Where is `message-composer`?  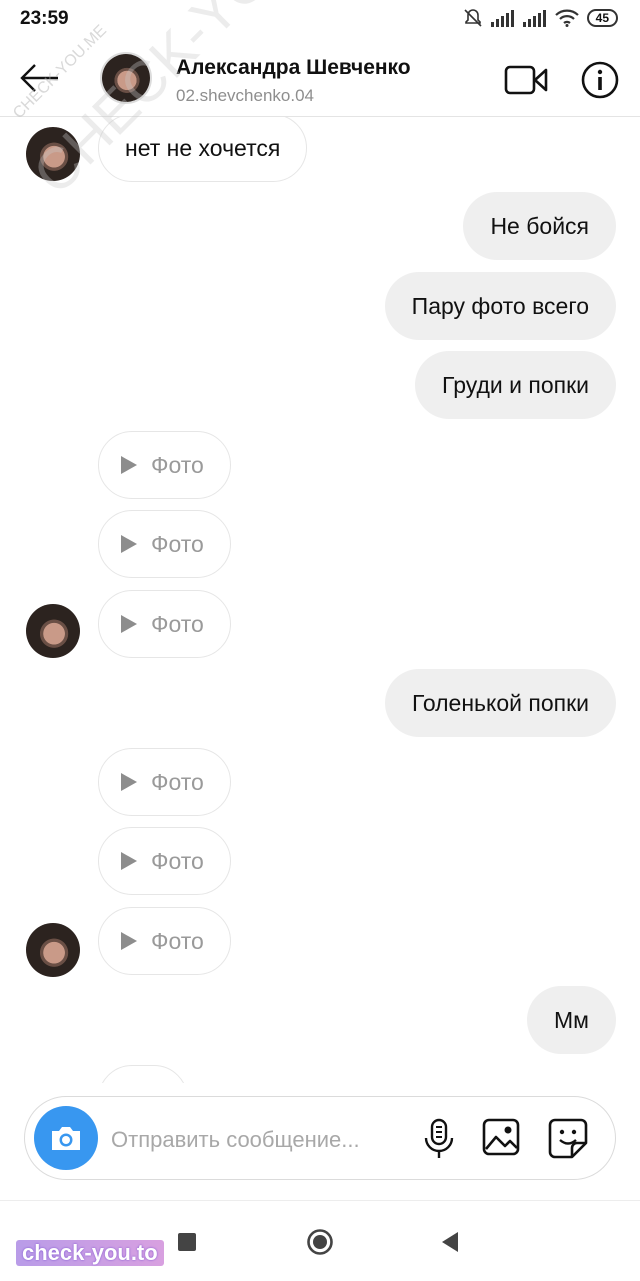 message-composer is located at coordinates (320, 1138).